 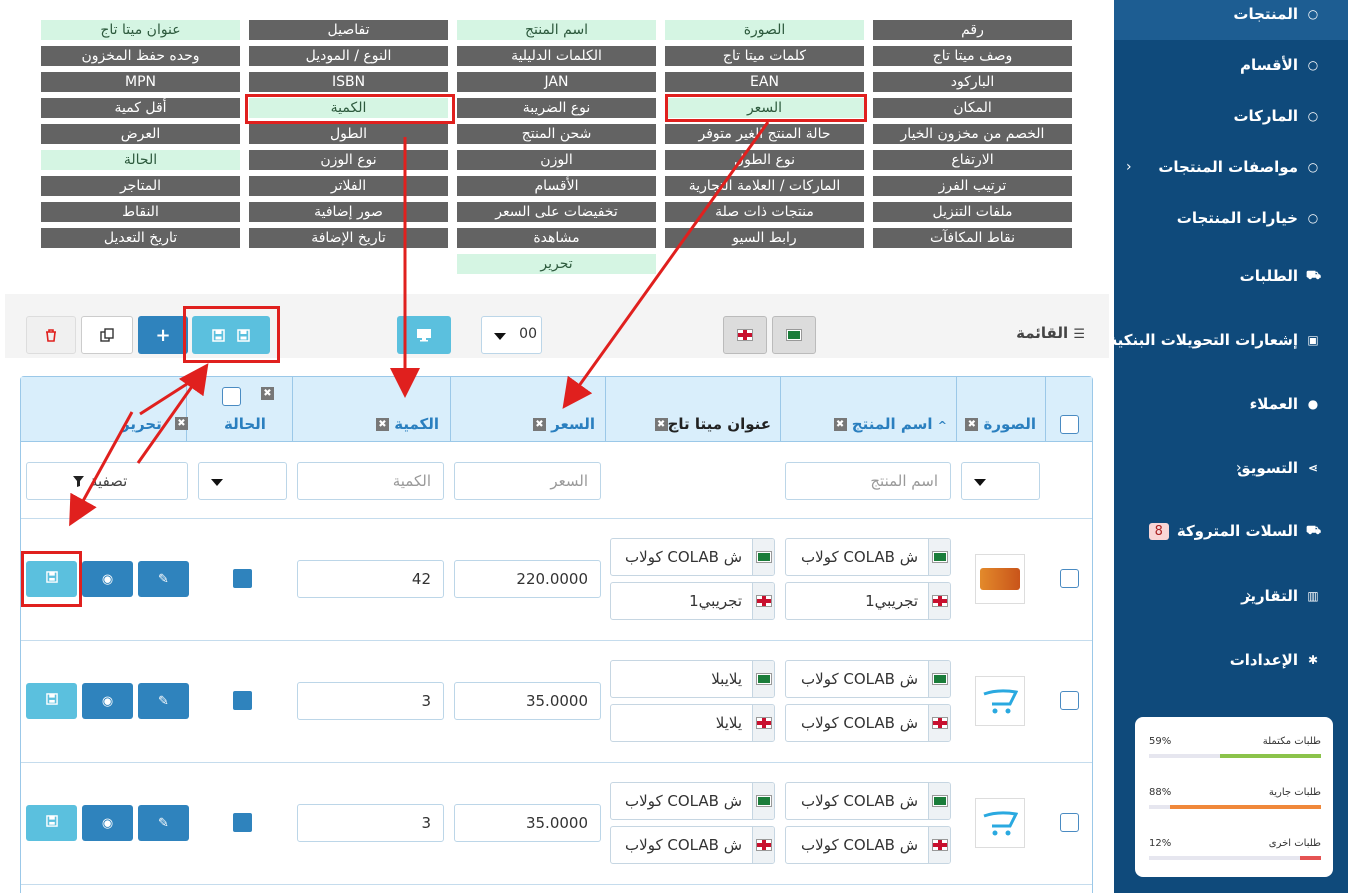 I want to click on column-chip: النقاط, so click(x=140, y=212).